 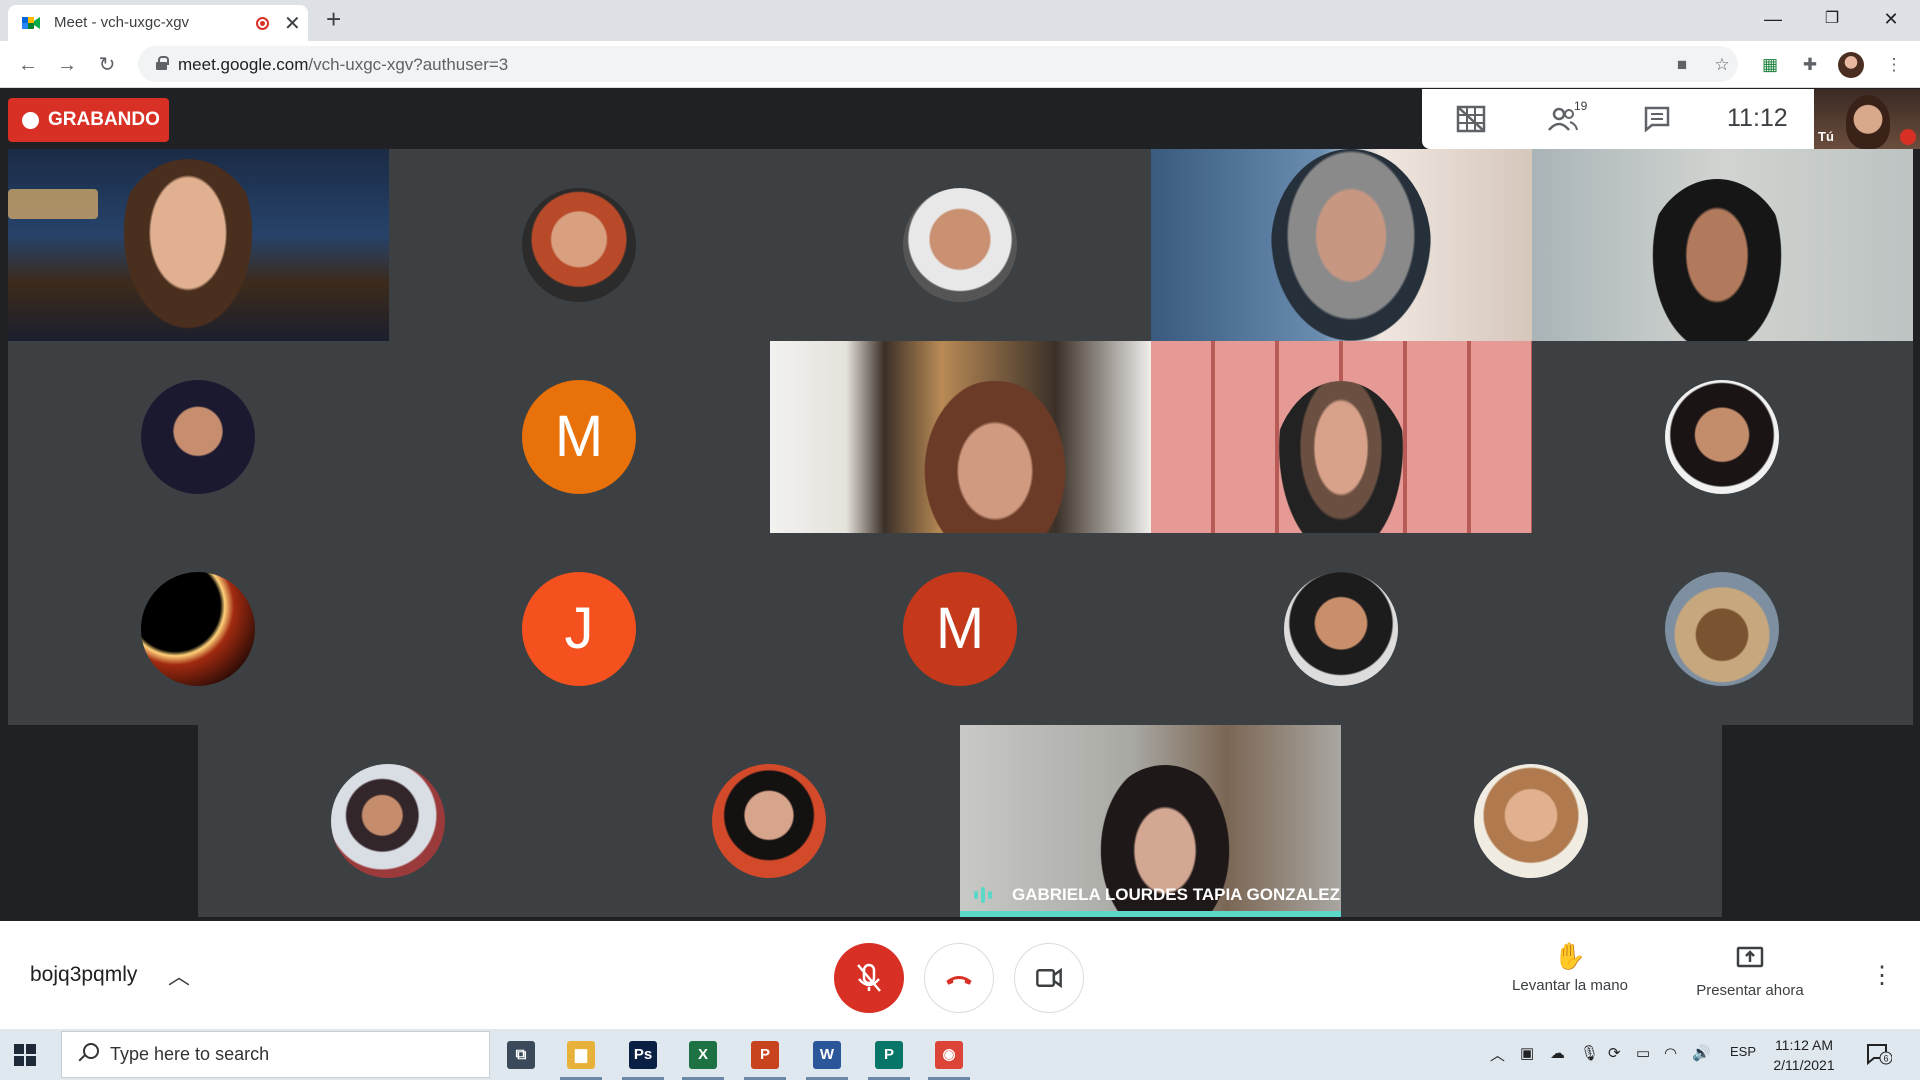 I want to click on leave-call-button, so click(x=959, y=978).